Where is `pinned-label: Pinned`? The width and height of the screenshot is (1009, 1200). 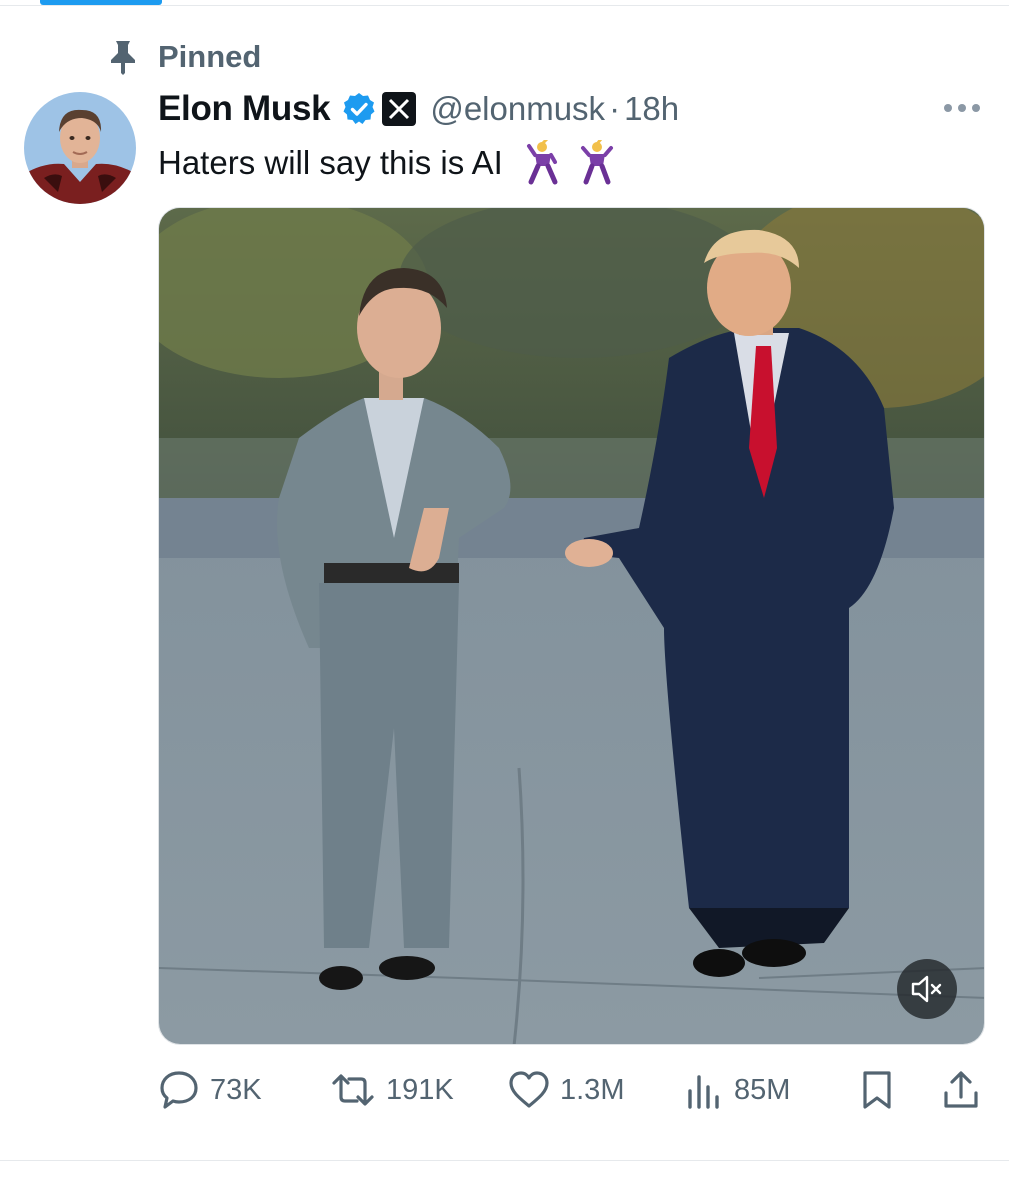 pinned-label: Pinned is located at coordinates (210, 56).